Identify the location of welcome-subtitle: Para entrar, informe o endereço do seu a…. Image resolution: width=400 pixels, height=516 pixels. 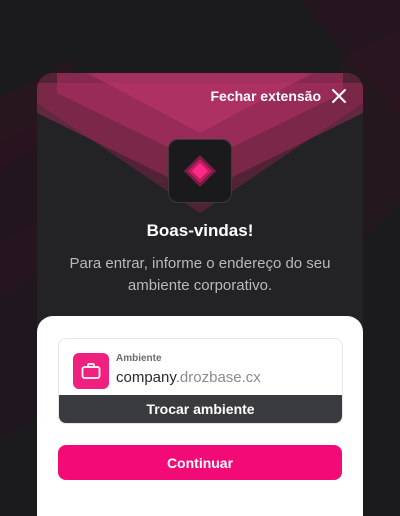
(200, 274).